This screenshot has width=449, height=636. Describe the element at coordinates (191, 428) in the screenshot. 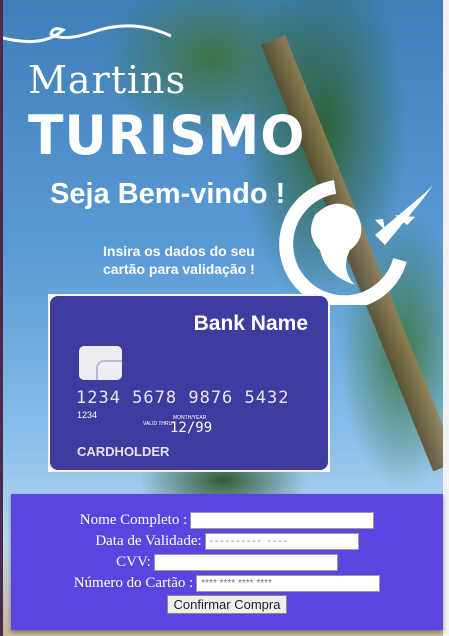

I see `card-expiry: 12/99` at that location.